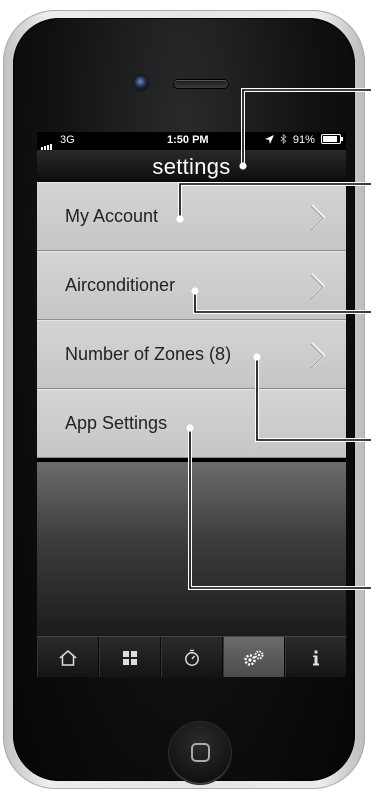 This screenshot has width=371, height=791. Describe the element at coordinates (191, 285) in the screenshot. I see `menu-item-airconditioner: Airconditioner` at that location.